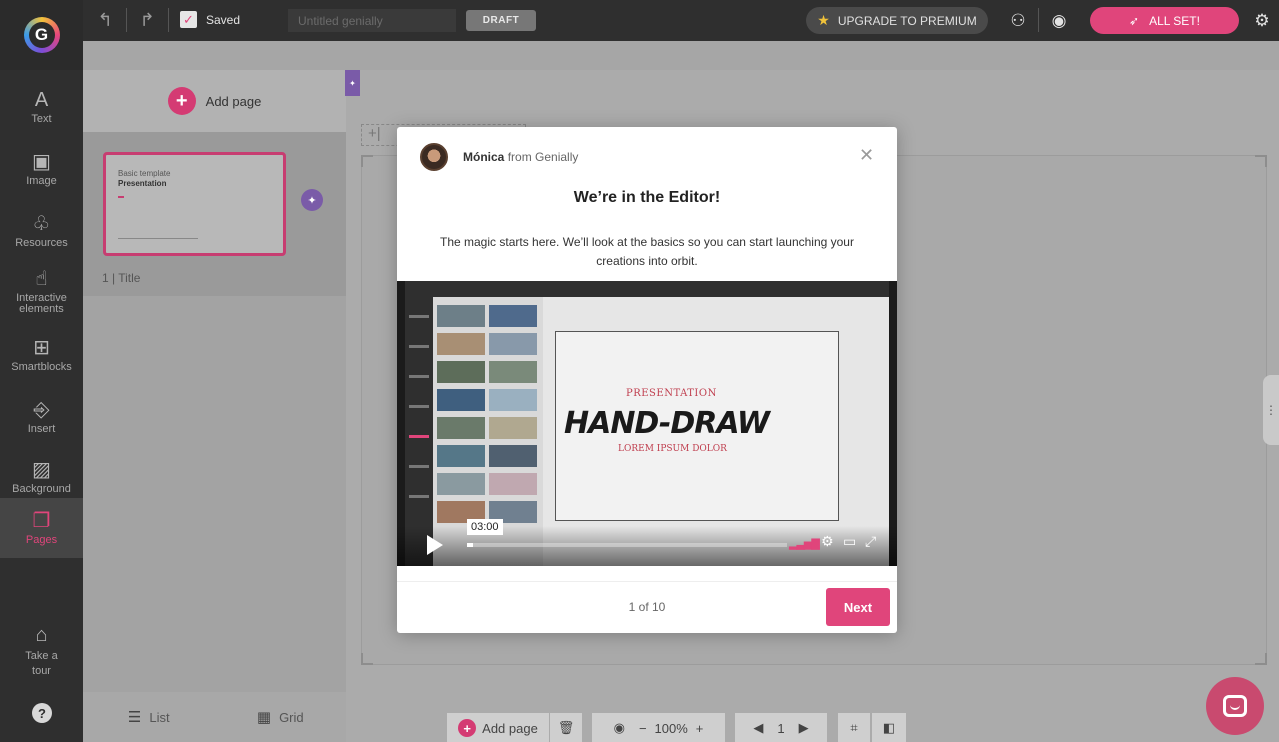  Describe the element at coordinates (619, 728) in the screenshot. I see `preview-eye-icon: ◉` at that location.